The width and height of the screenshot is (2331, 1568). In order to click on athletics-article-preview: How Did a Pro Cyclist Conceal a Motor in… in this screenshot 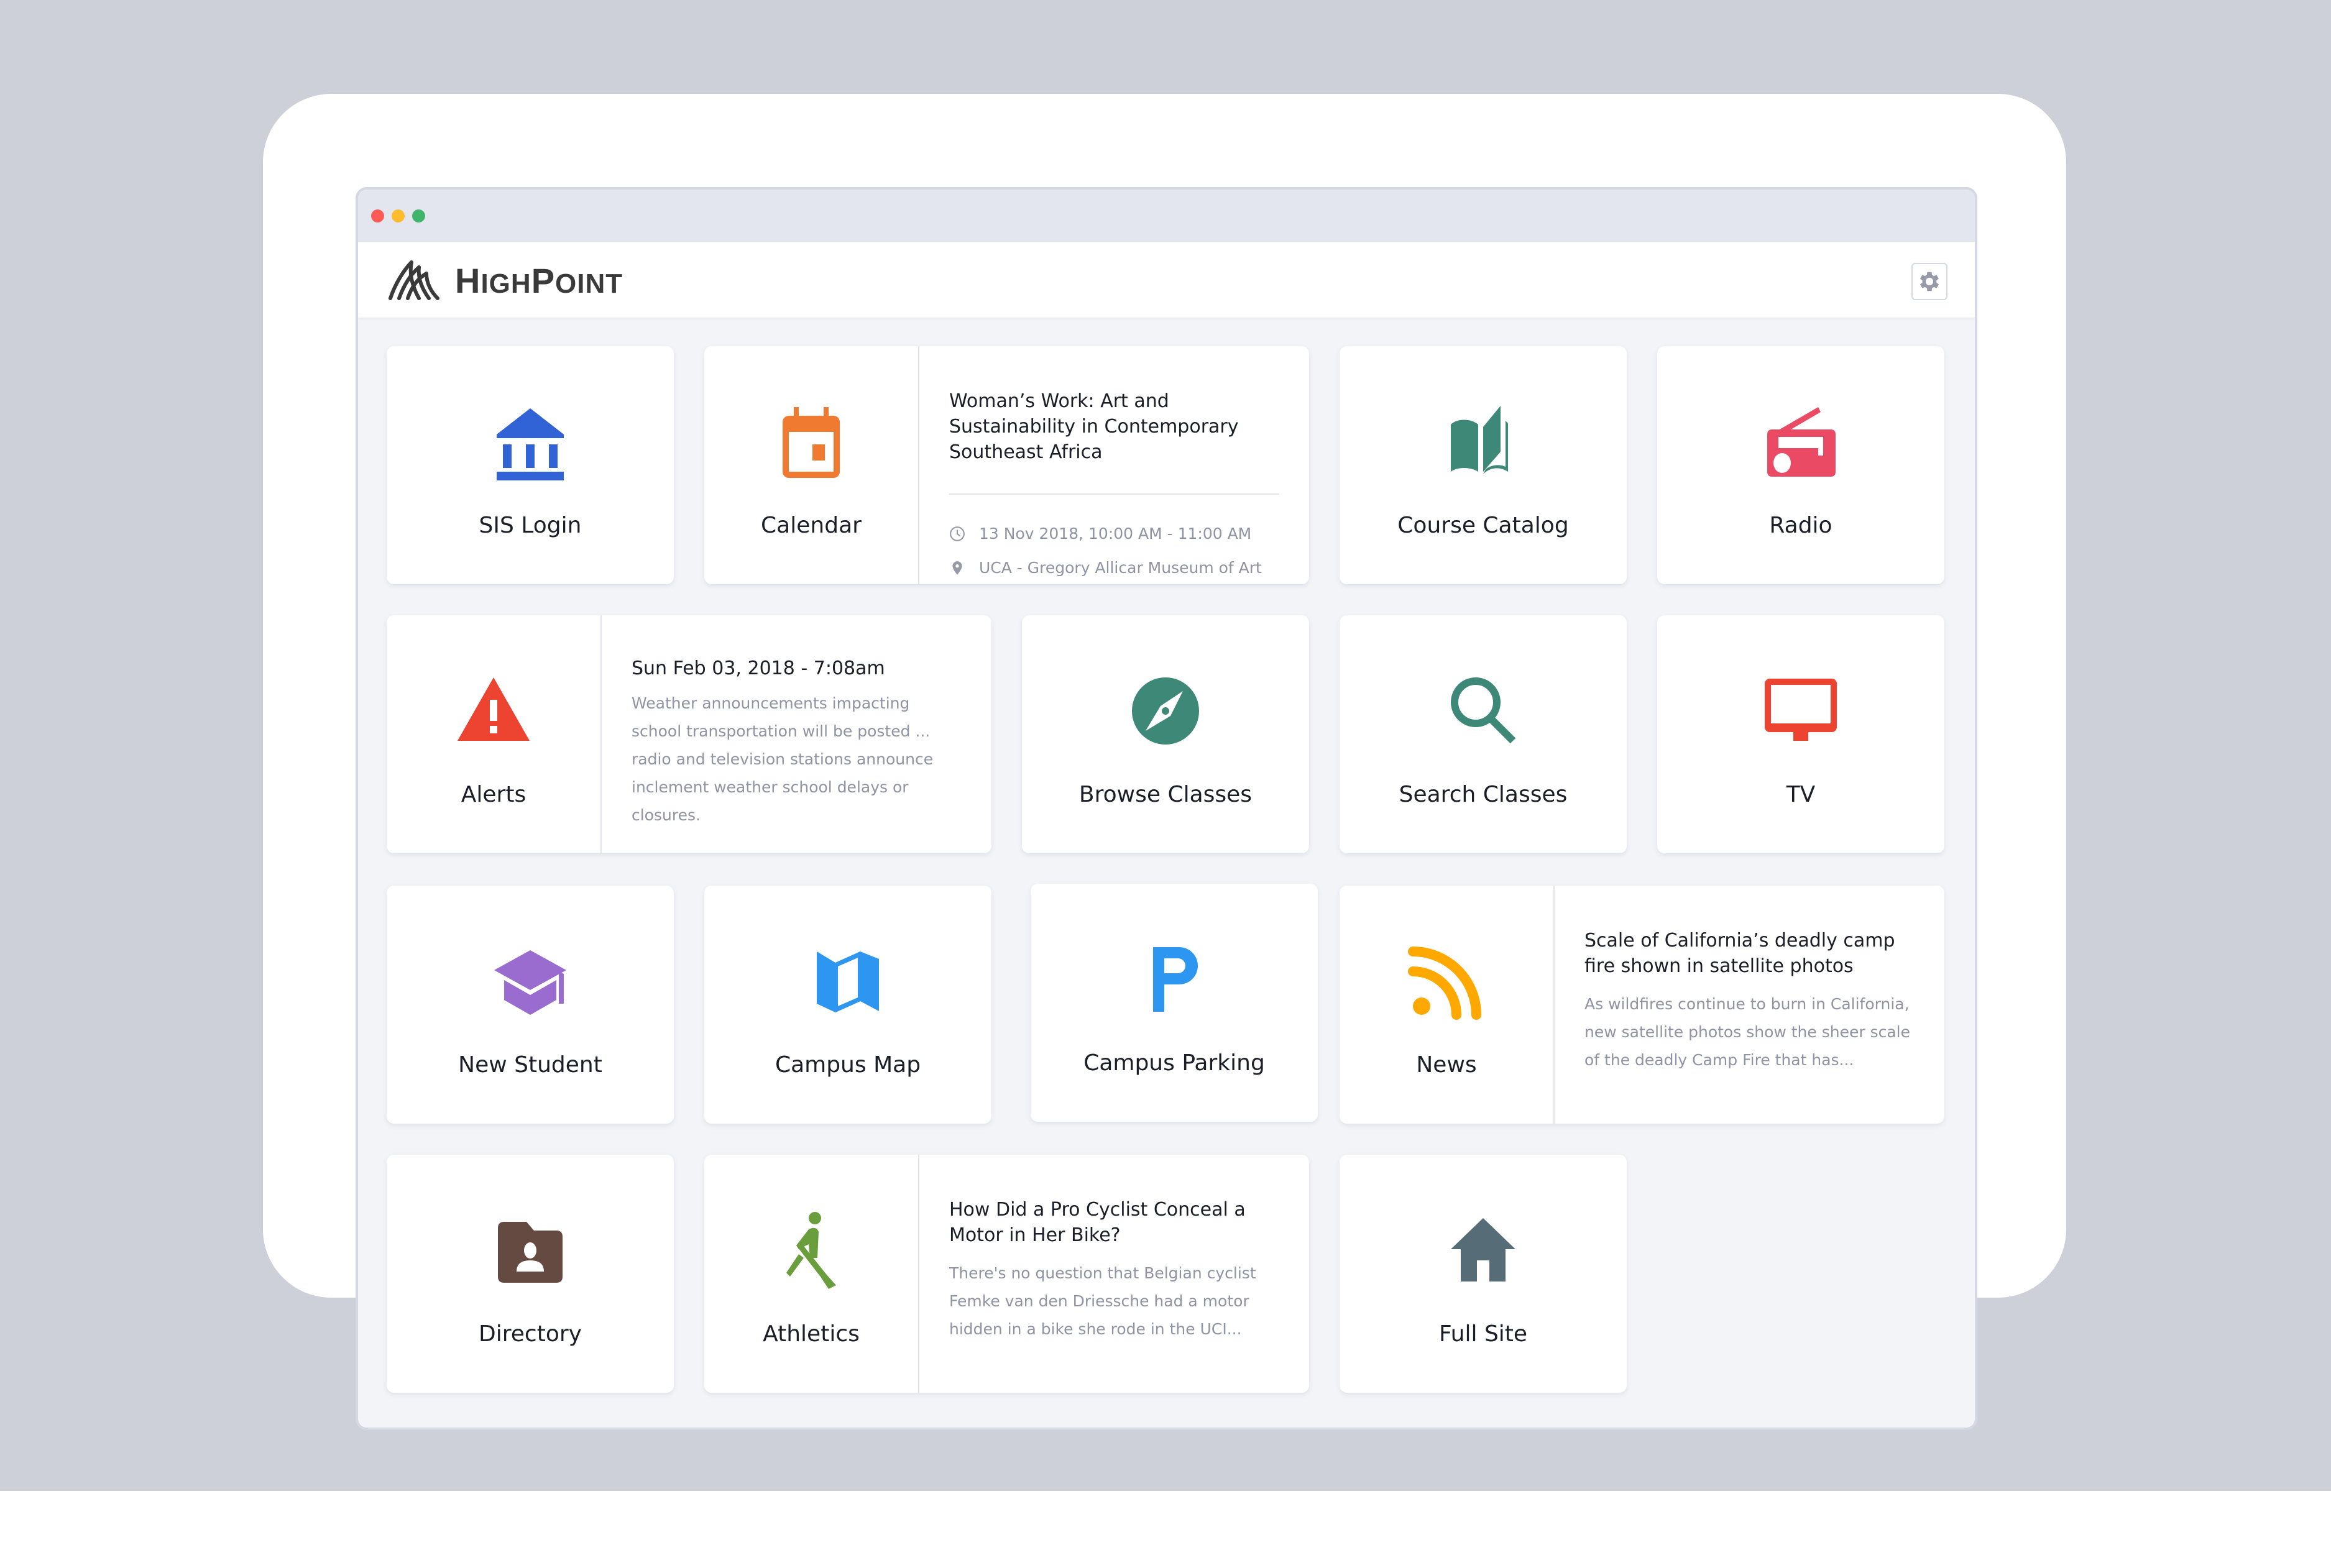, I will do `click(1114, 1274)`.